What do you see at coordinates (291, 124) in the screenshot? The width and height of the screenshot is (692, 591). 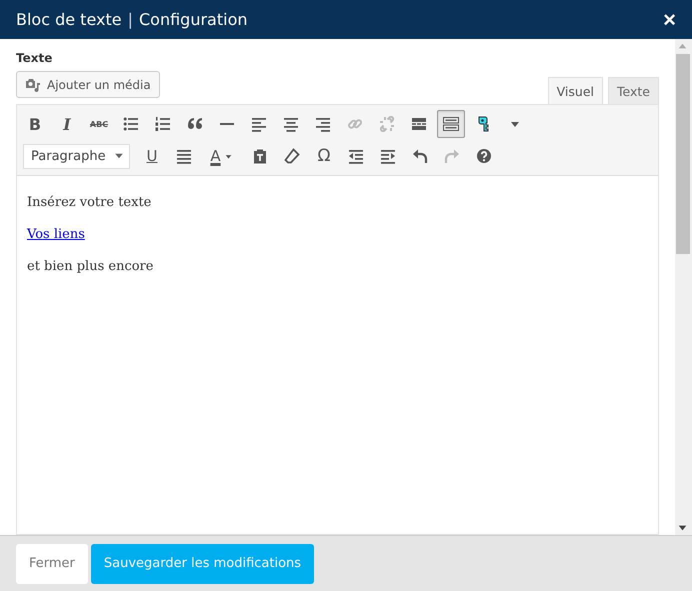 I see `align-center-icon` at bounding box center [291, 124].